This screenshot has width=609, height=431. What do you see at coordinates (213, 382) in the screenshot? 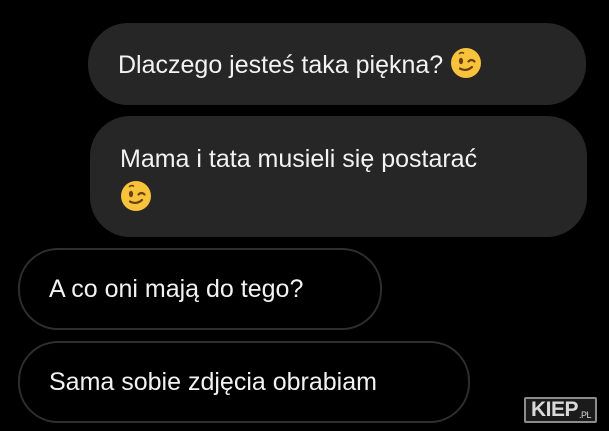
I see `message-text: Sama sobie zdjęcia obrabiam` at bounding box center [213, 382].